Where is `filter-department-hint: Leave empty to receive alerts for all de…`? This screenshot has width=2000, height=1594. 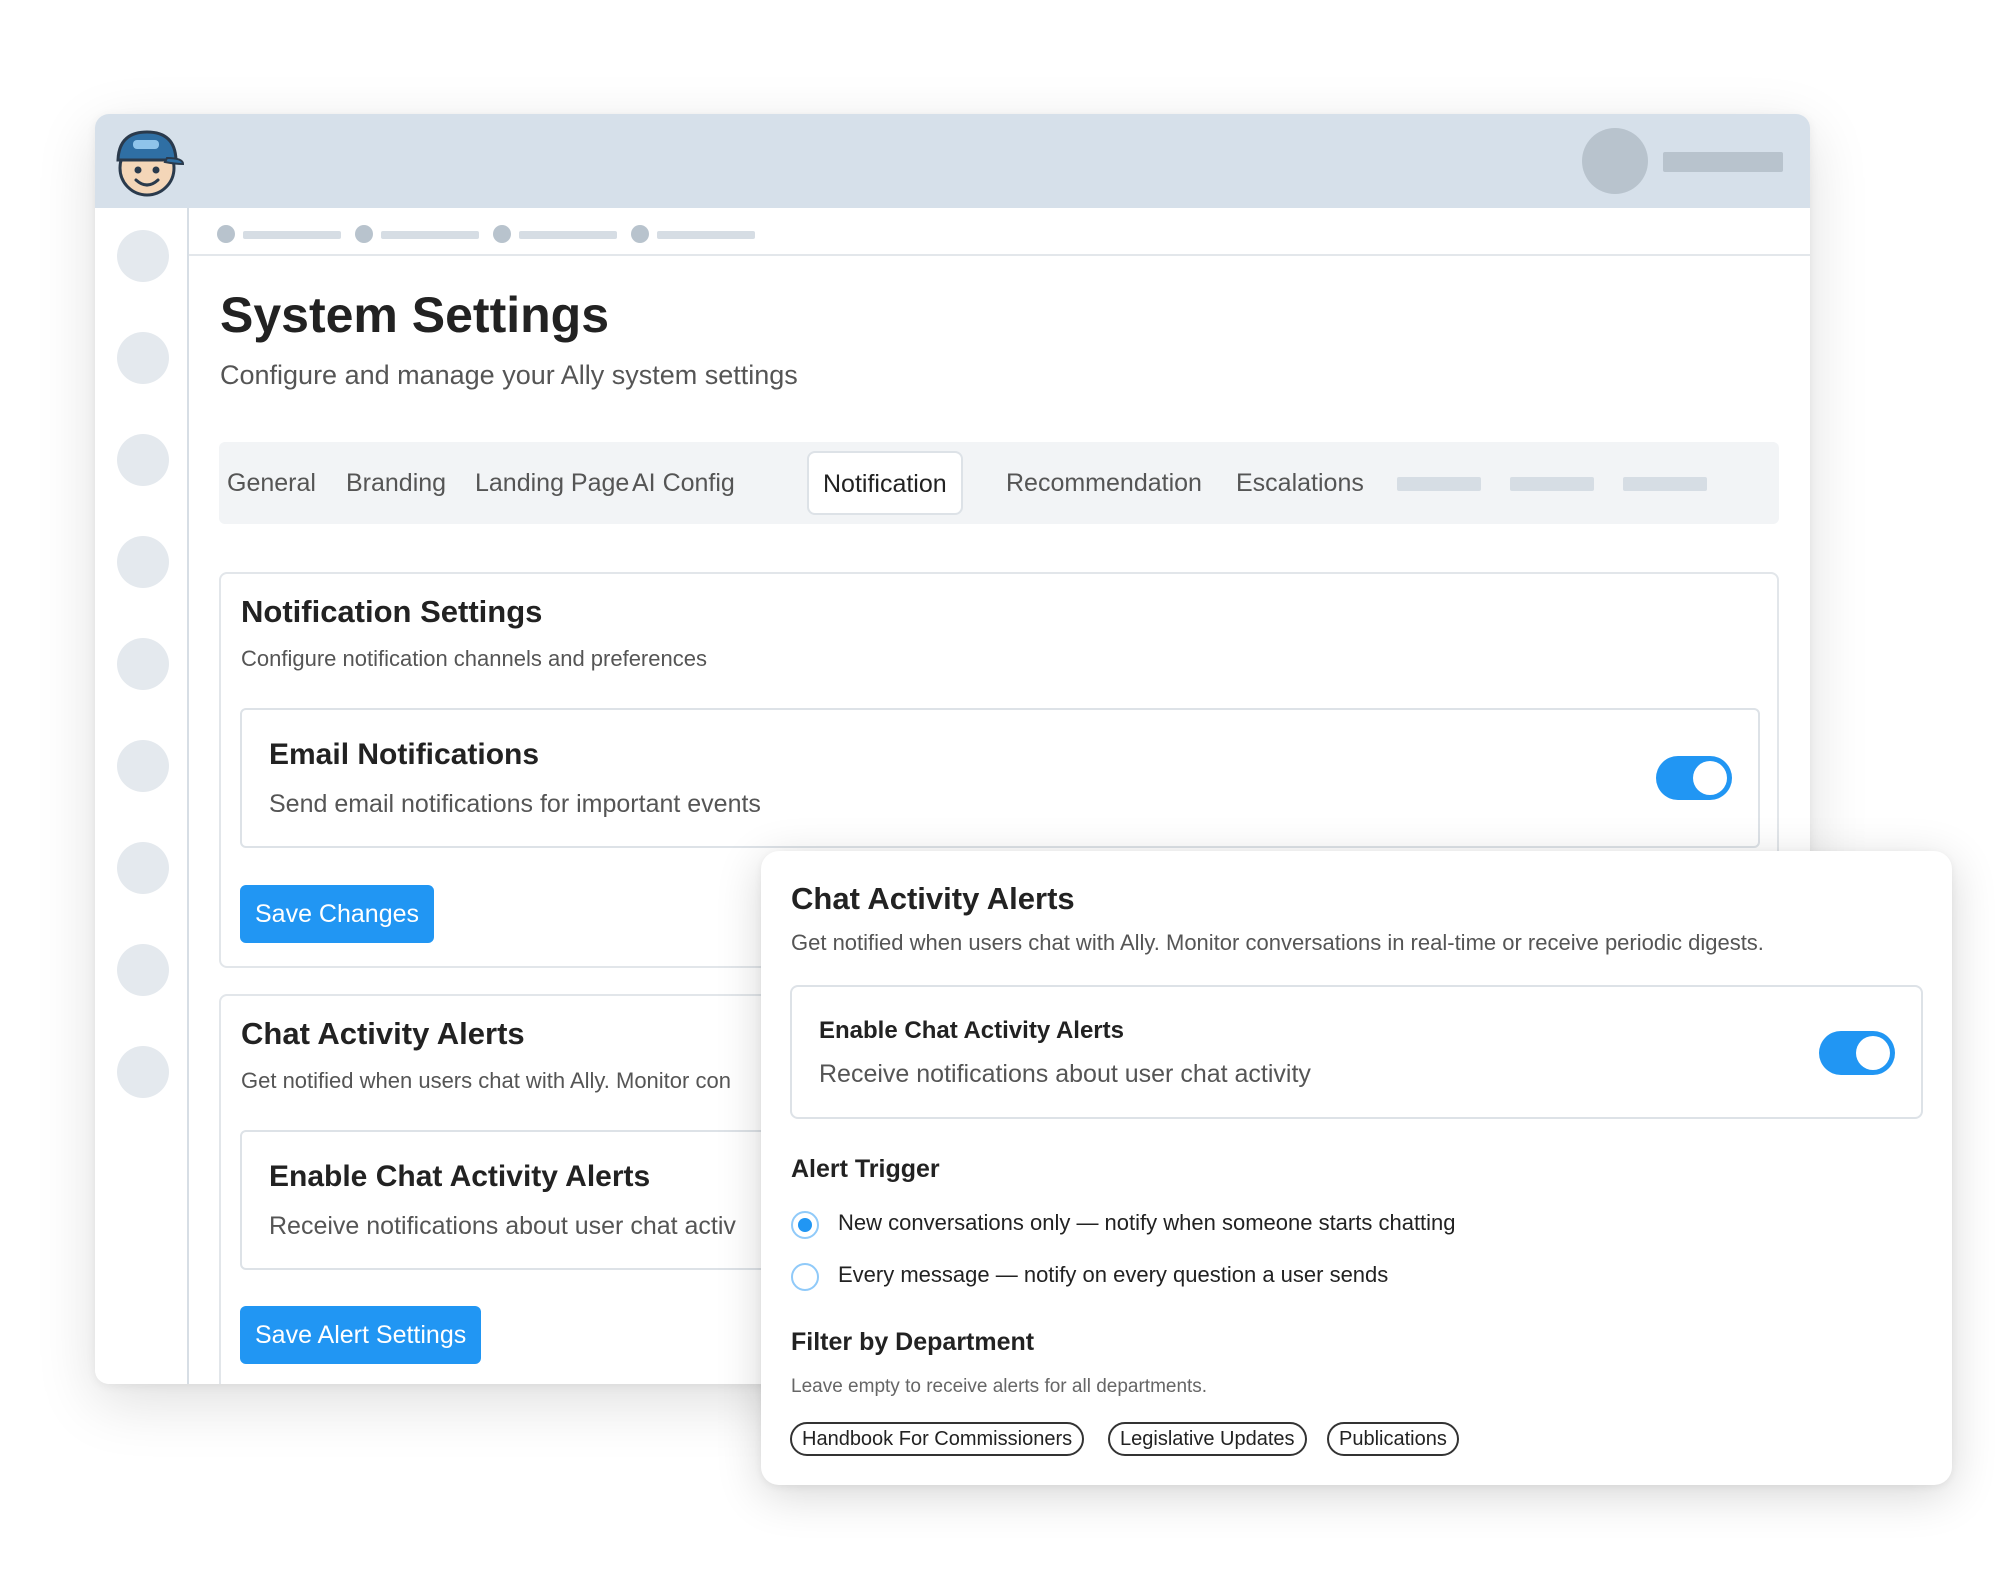 filter-department-hint: Leave empty to receive alerts for all de… is located at coordinates (999, 1386).